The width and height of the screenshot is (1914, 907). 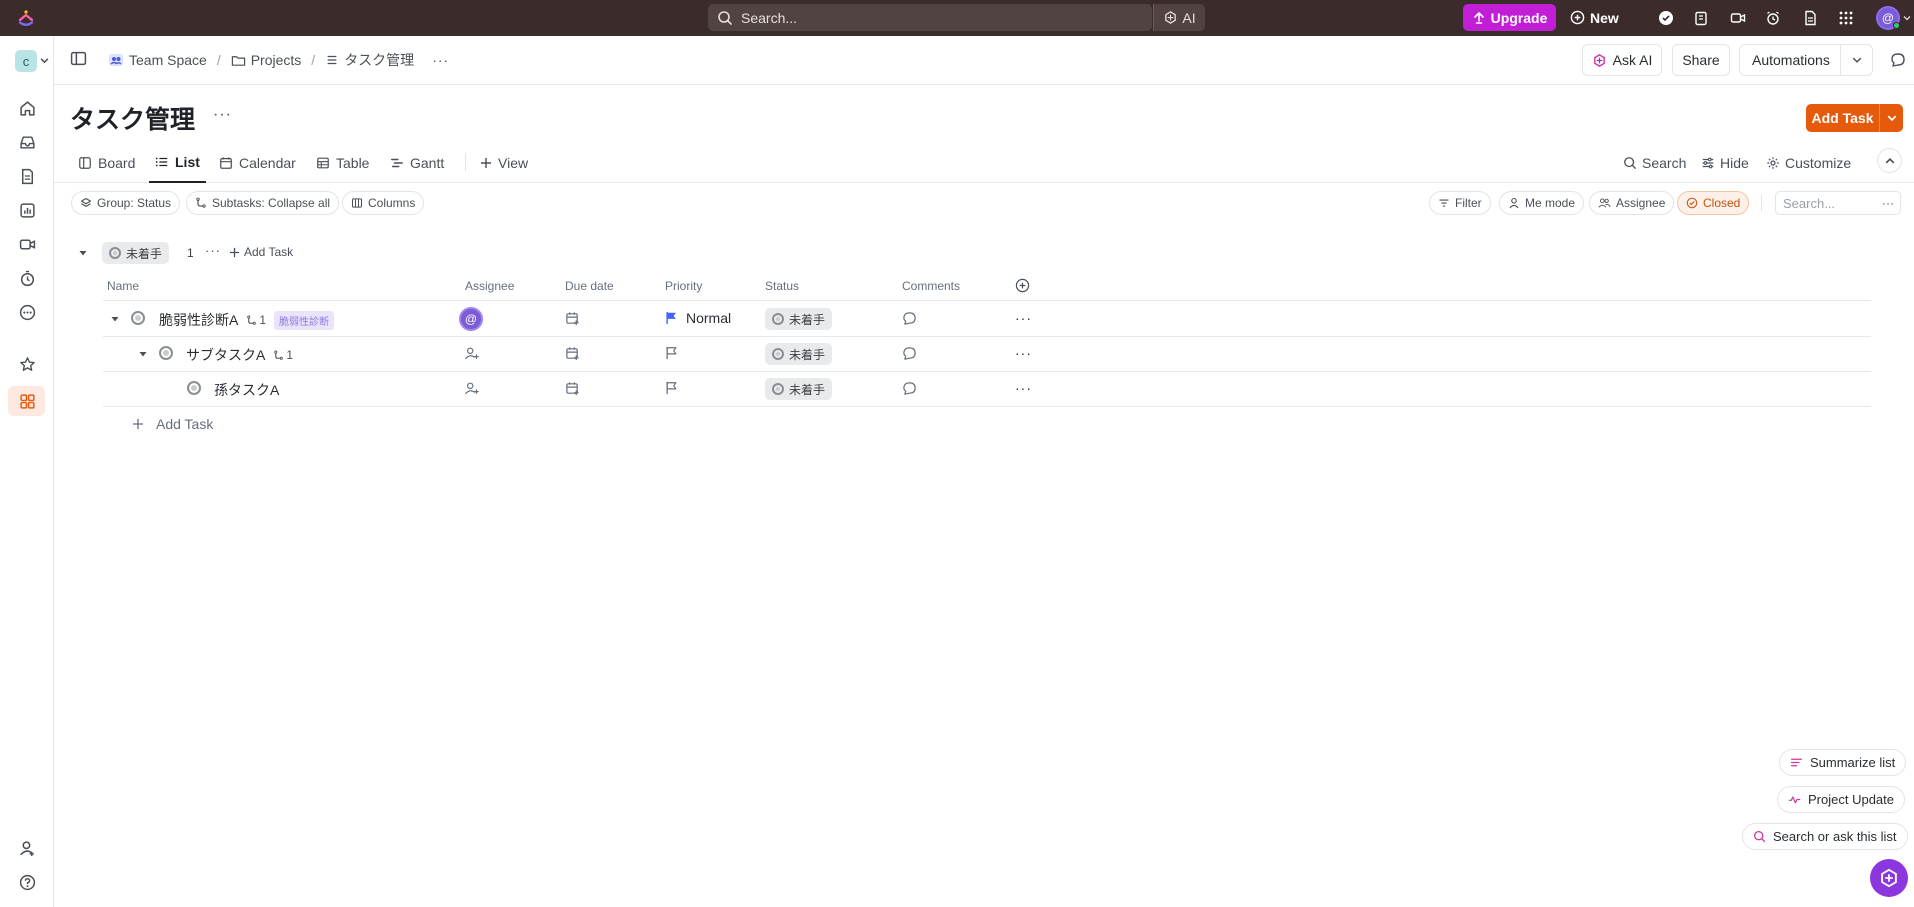 What do you see at coordinates (1622, 60) in the screenshot?
I see `ask-ai-button: Ask AI` at bounding box center [1622, 60].